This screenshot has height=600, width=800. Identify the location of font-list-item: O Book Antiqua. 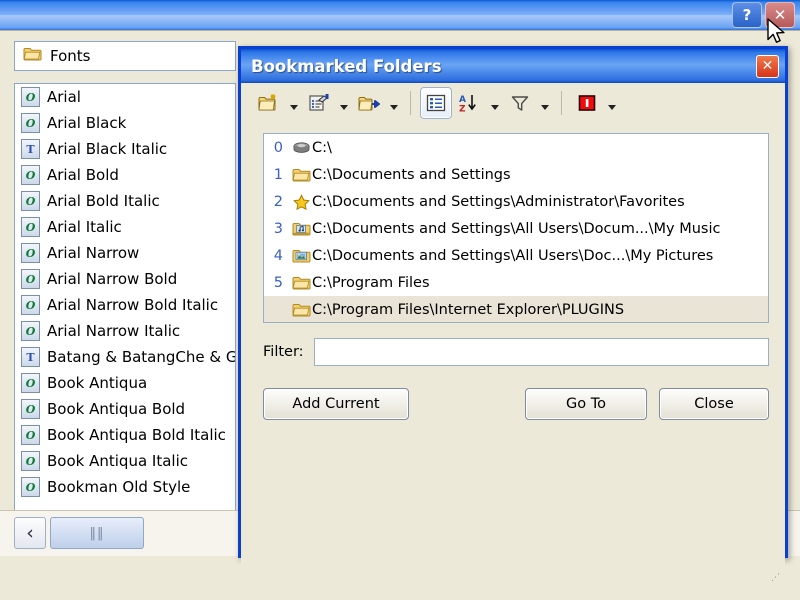
(125, 383).